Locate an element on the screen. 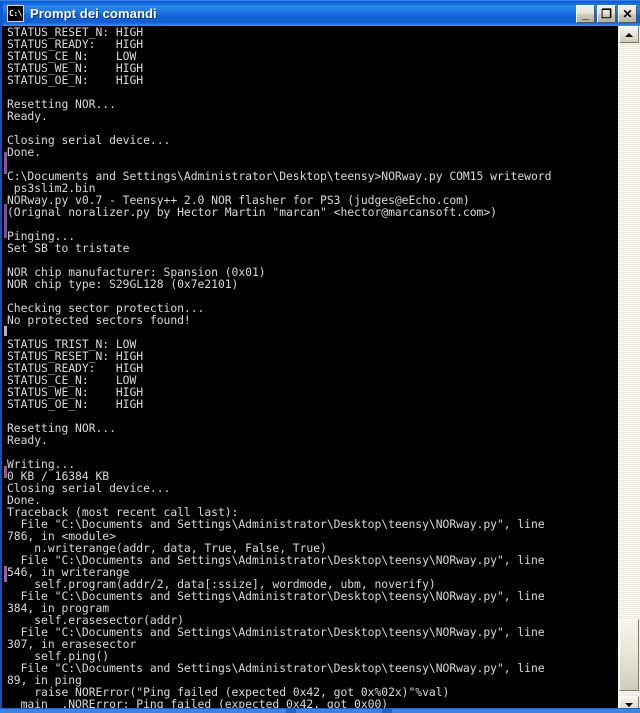  scroll-down-arrow-icon is located at coordinates (629, 704).